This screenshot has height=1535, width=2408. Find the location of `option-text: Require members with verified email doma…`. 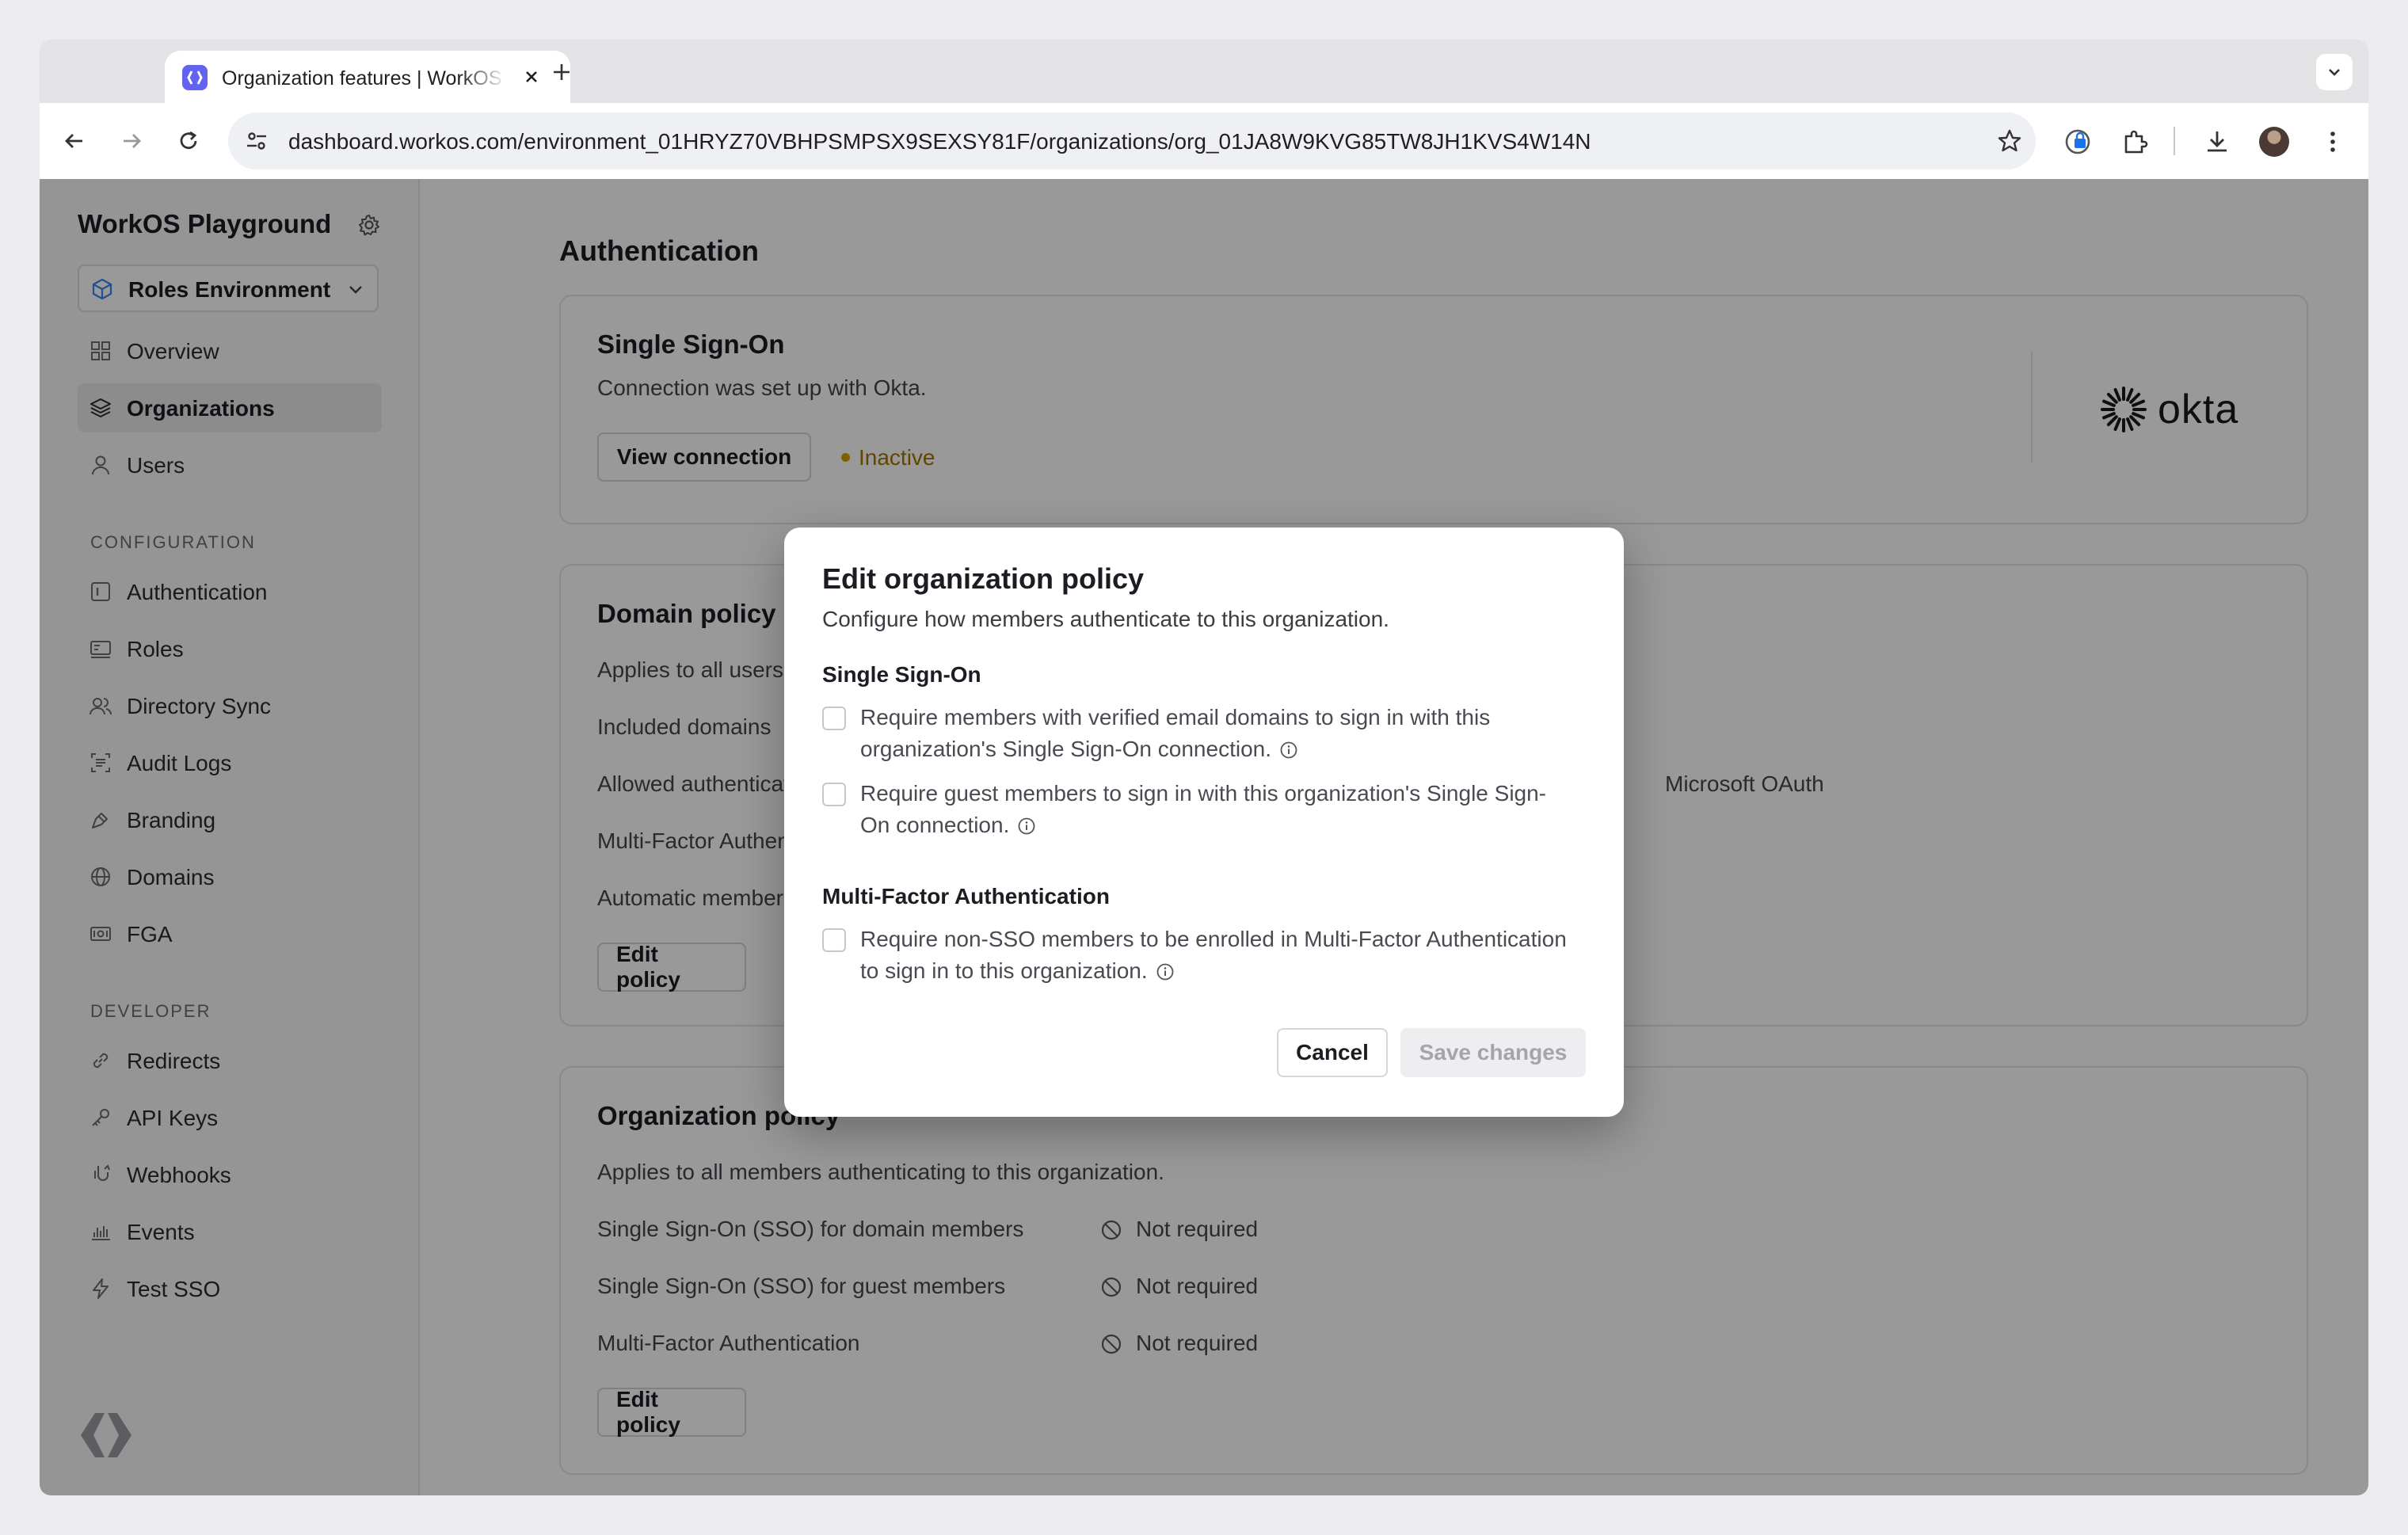

option-text: Require members with verified email doma… is located at coordinates (1175, 733).